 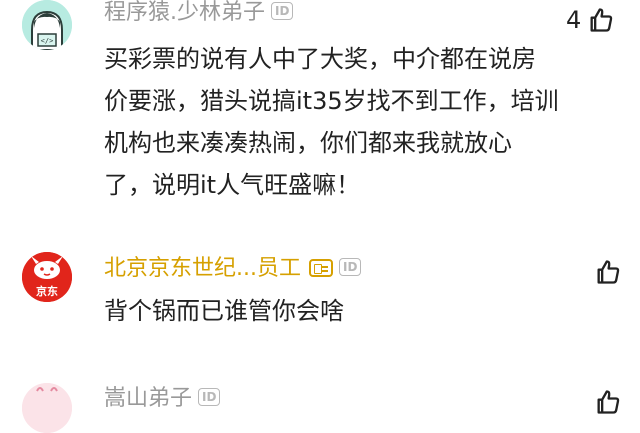 I want to click on user-avatar, so click(x=47, y=408).